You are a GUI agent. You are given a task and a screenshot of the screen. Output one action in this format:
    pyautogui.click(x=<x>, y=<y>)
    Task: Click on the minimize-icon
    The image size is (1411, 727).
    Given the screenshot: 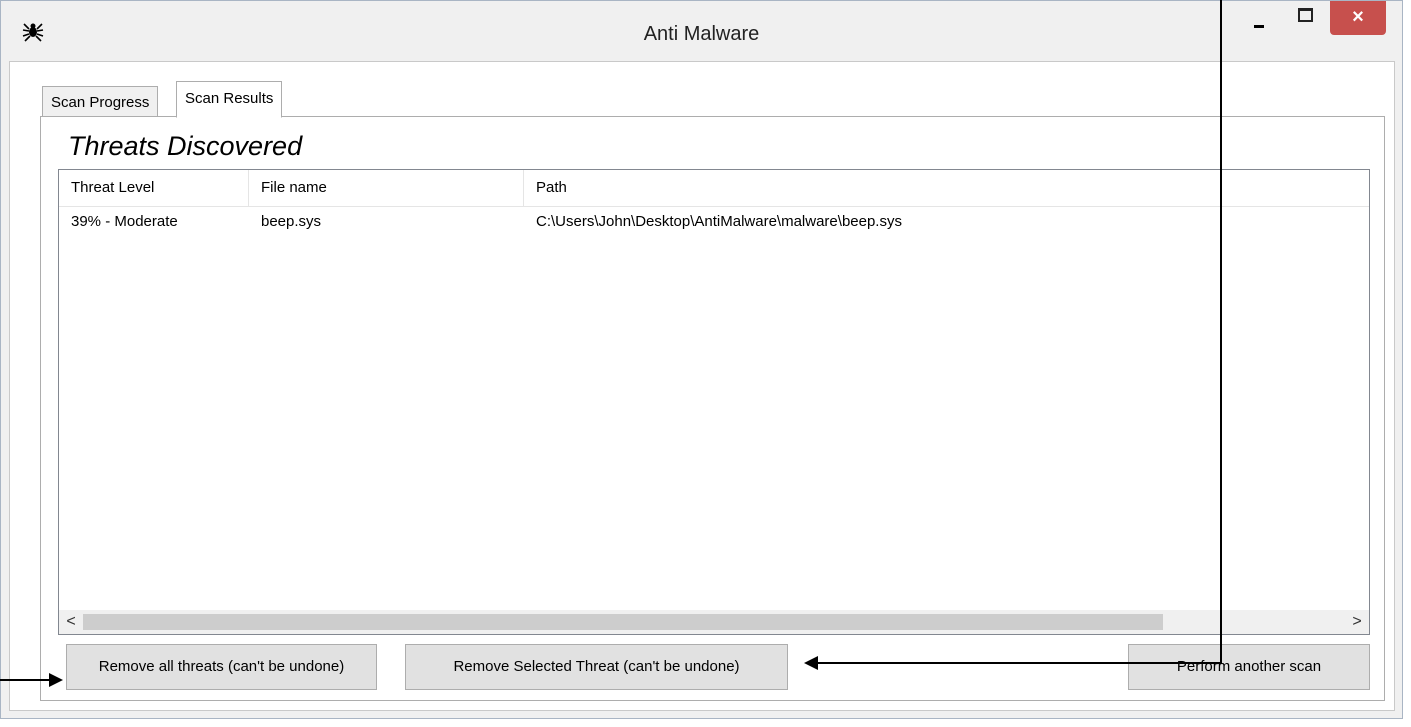 What is the action you would take?
    pyautogui.click(x=1259, y=26)
    